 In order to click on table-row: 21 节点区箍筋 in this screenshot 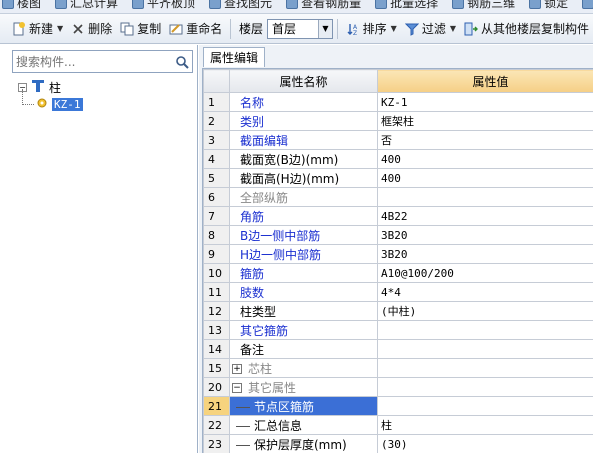, I will do `click(398, 406)`.